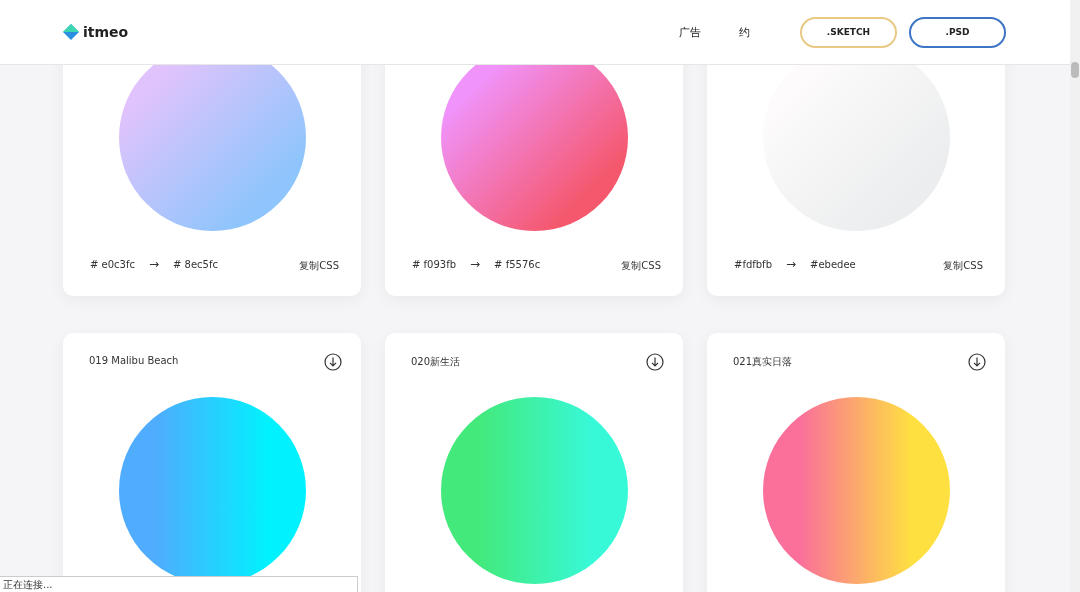 This screenshot has width=1080, height=592. Describe the element at coordinates (833, 264) in the screenshot. I see `color-code: #ebedee` at that location.